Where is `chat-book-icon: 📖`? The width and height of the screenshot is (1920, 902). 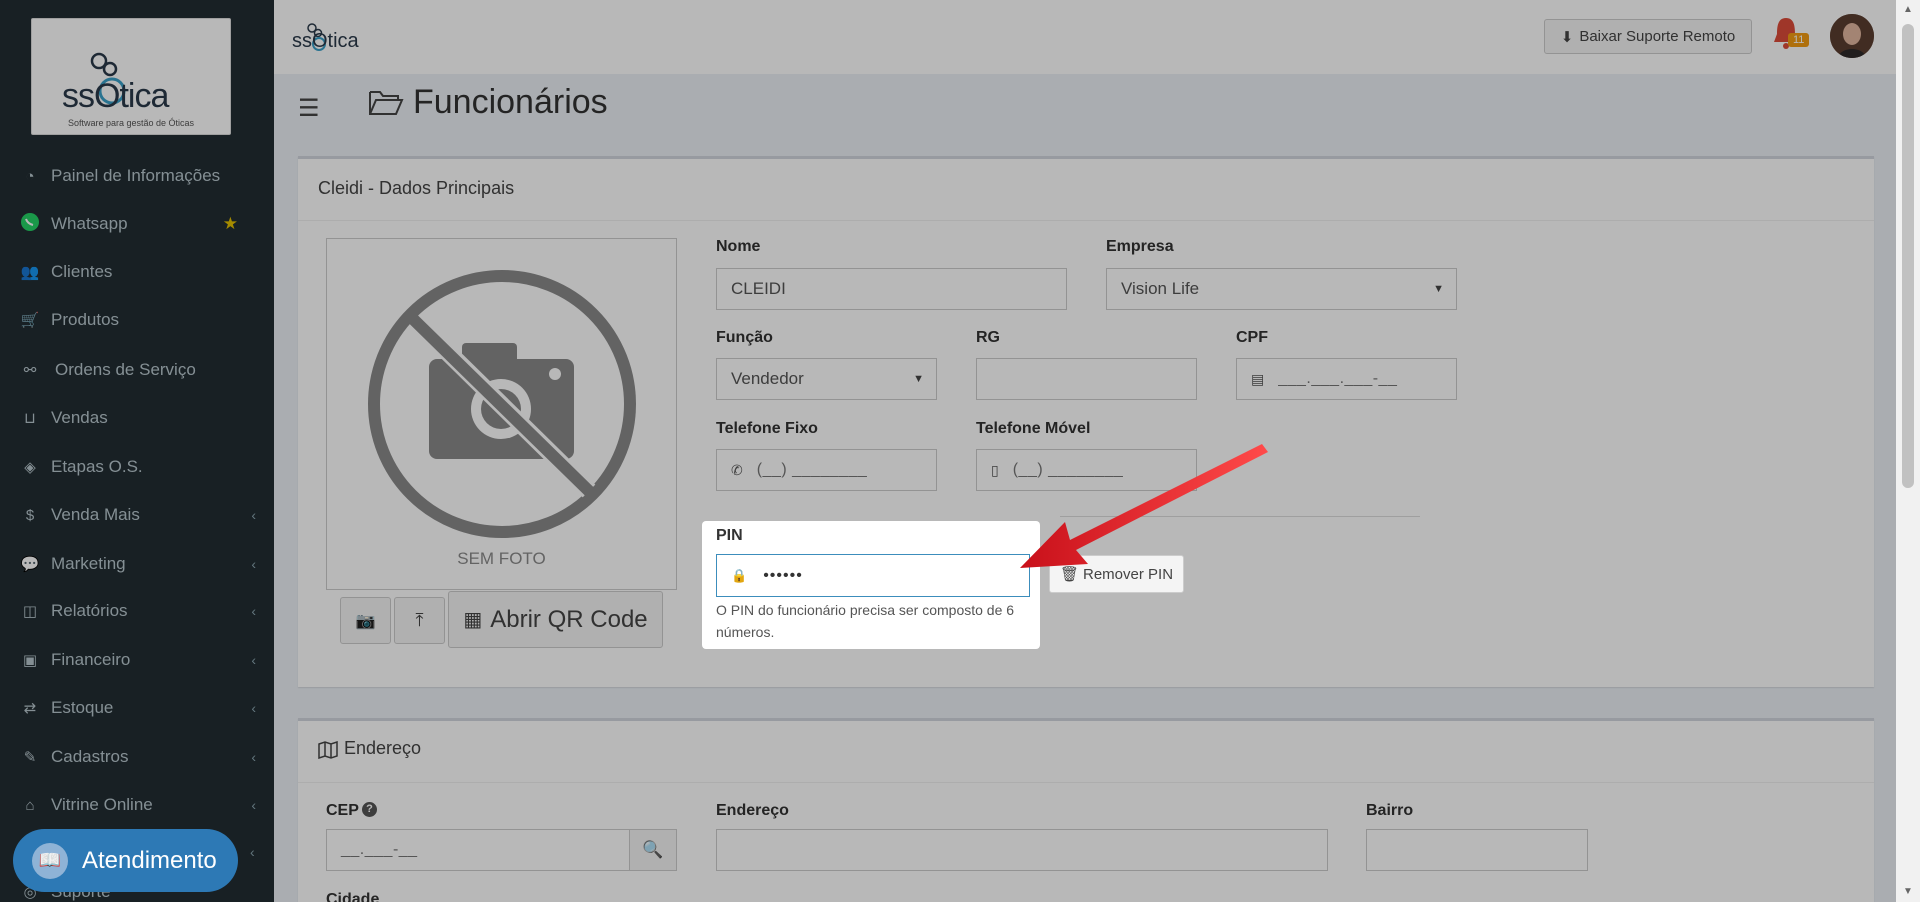
chat-book-icon: 📖 is located at coordinates (50, 860).